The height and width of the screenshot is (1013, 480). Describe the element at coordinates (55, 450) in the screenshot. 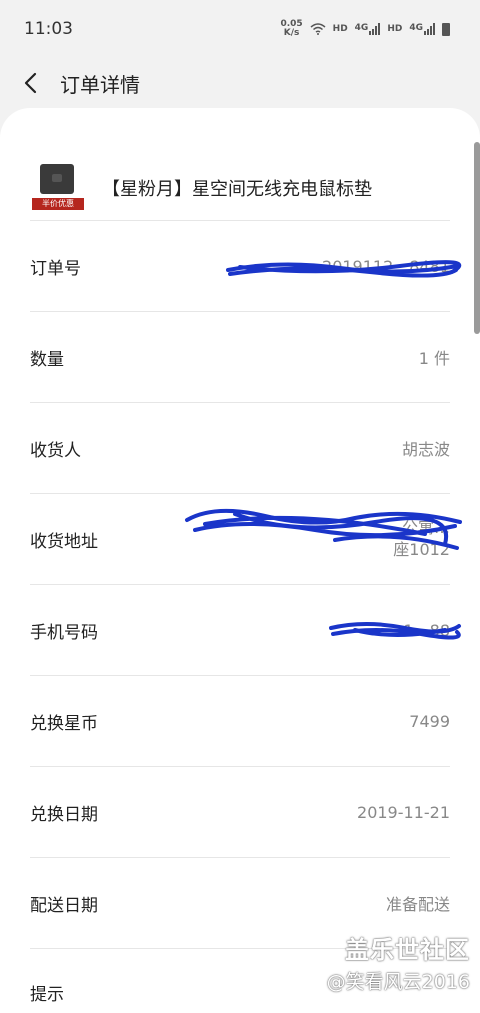

I see `row-label: 收货人` at that location.